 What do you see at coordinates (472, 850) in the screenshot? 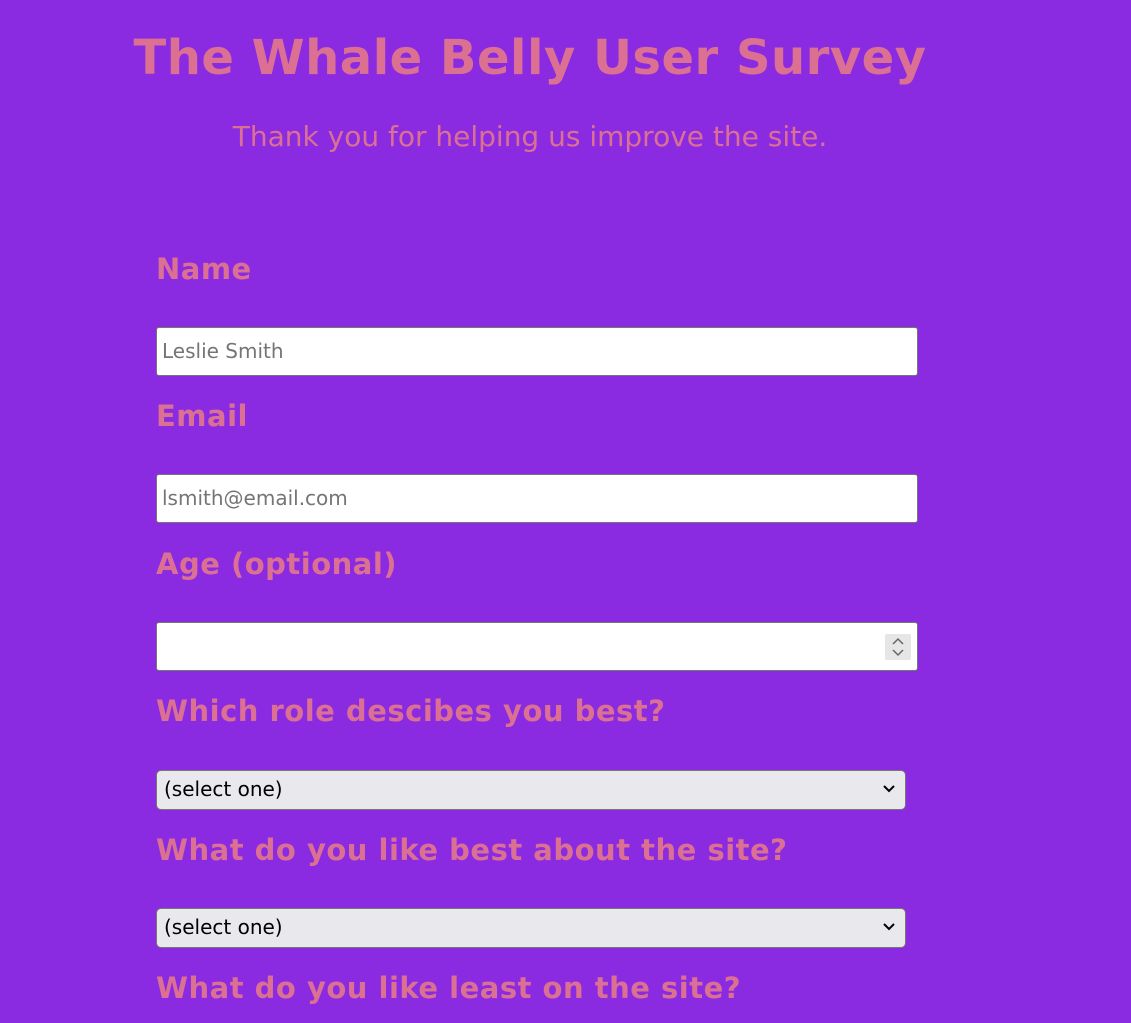
I see `like-best-label: What do you like best about the site?` at bounding box center [472, 850].